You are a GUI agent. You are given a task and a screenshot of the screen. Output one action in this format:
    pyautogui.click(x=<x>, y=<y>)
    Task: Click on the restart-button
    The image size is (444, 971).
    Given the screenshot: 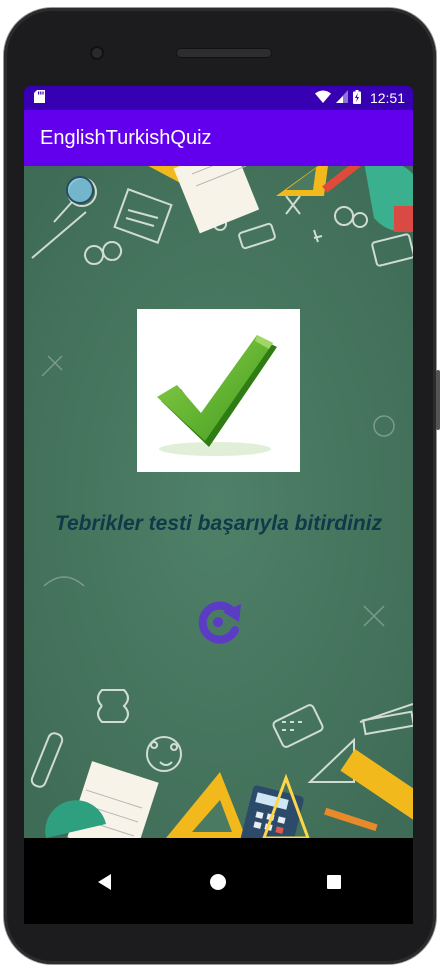 What is the action you would take?
    pyautogui.click(x=219, y=622)
    